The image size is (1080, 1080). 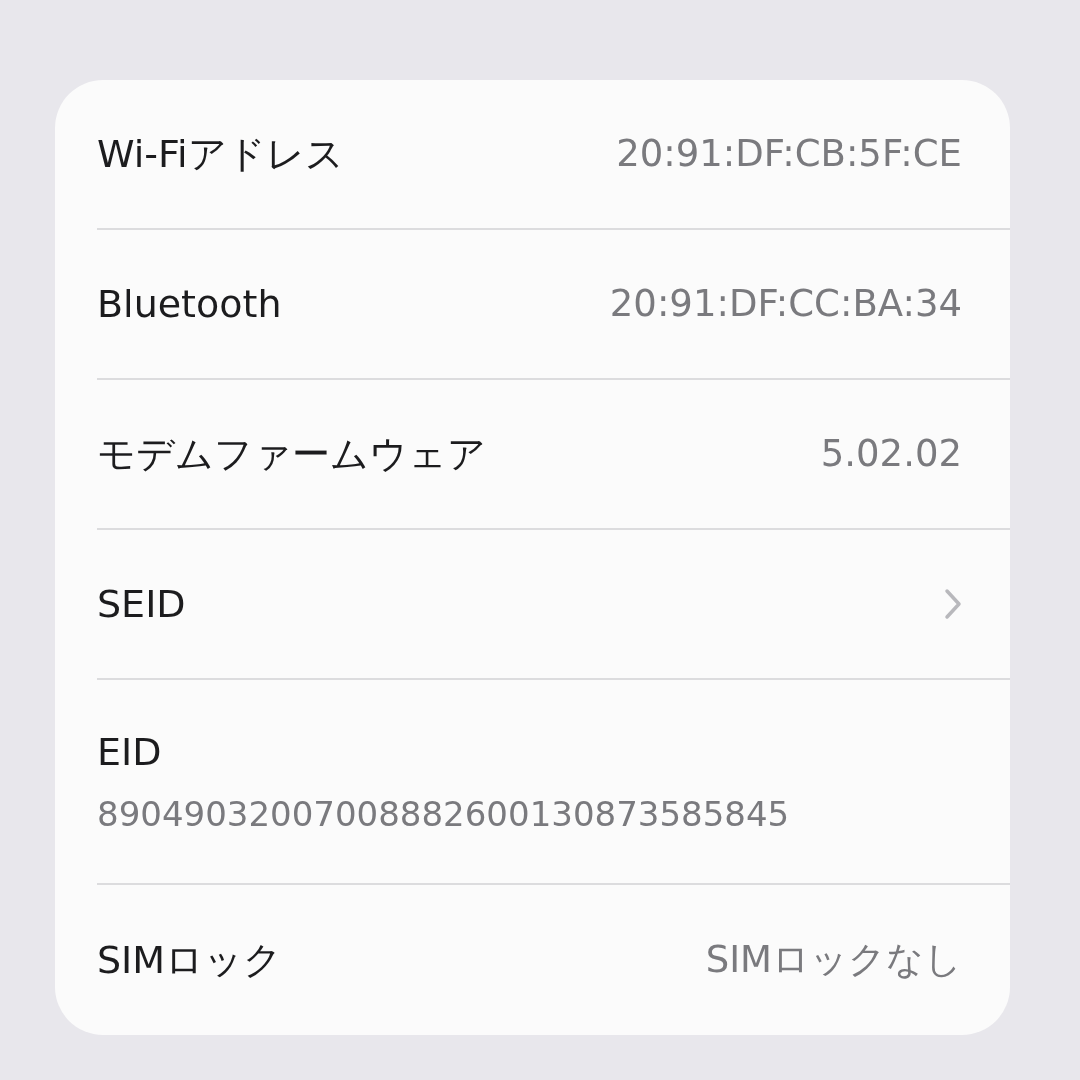 What do you see at coordinates (953, 604) in the screenshot?
I see `chevron-right-icon` at bounding box center [953, 604].